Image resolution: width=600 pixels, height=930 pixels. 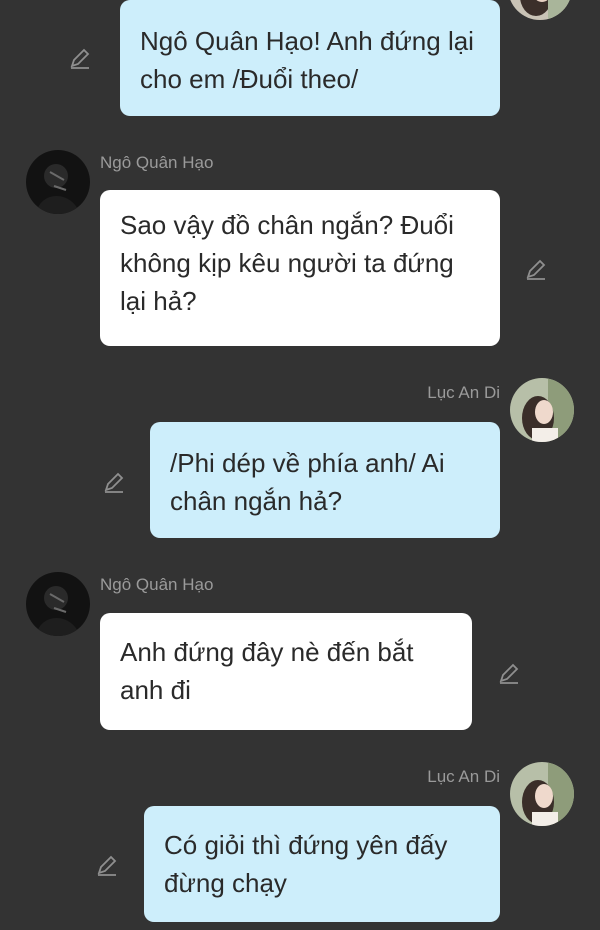 What do you see at coordinates (325, 480) in the screenshot?
I see `message-bubble-outgoing: /Phi dép về phía anh/ Ai chân ngắn hả?` at bounding box center [325, 480].